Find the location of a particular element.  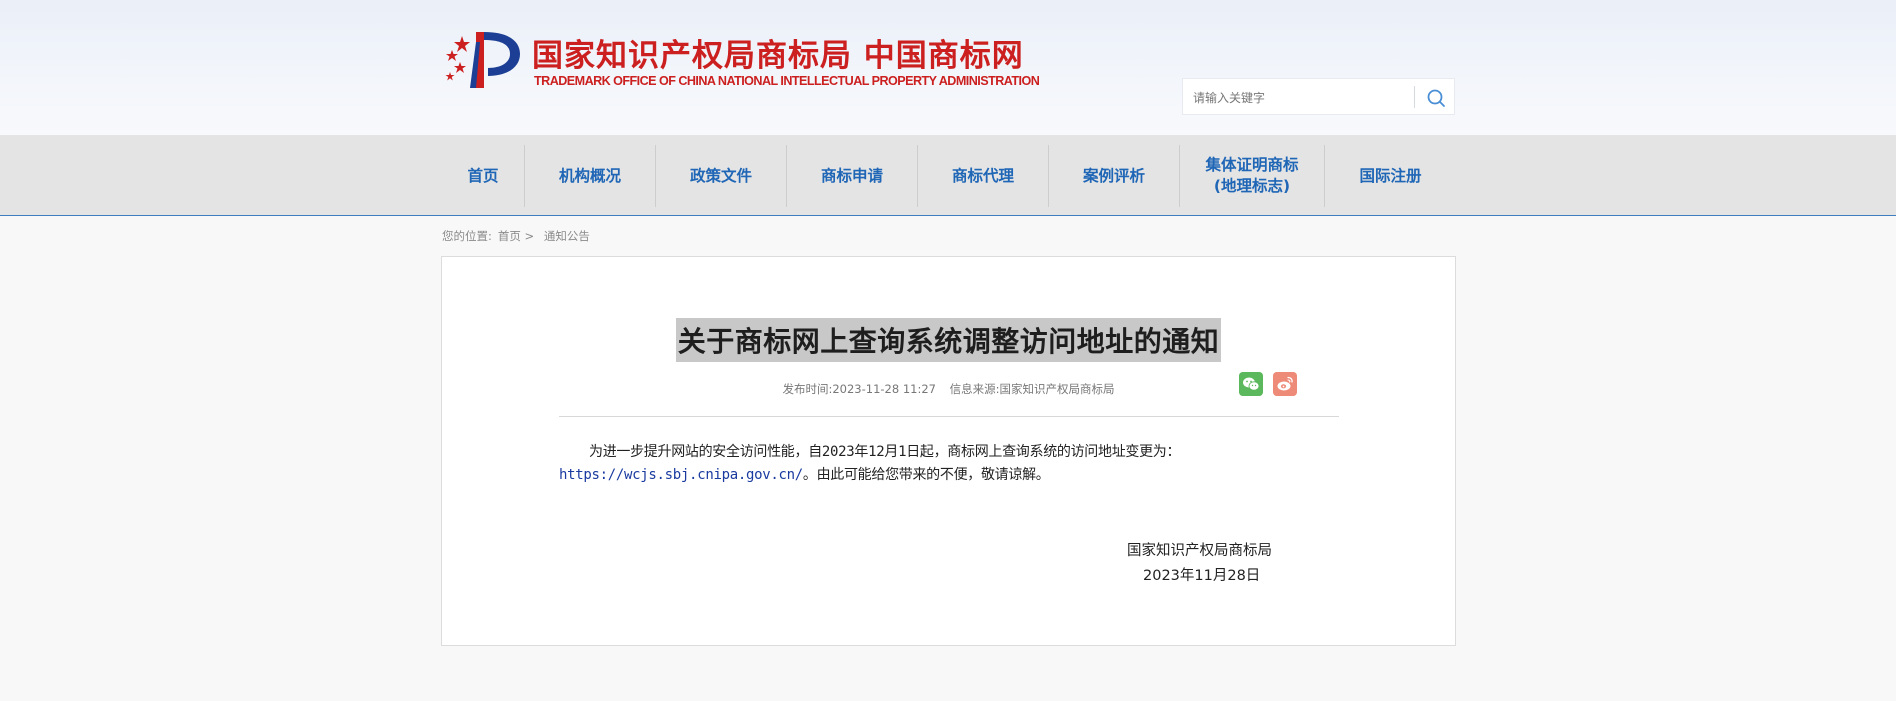

nav-item-home: 首页 is located at coordinates (483, 176).